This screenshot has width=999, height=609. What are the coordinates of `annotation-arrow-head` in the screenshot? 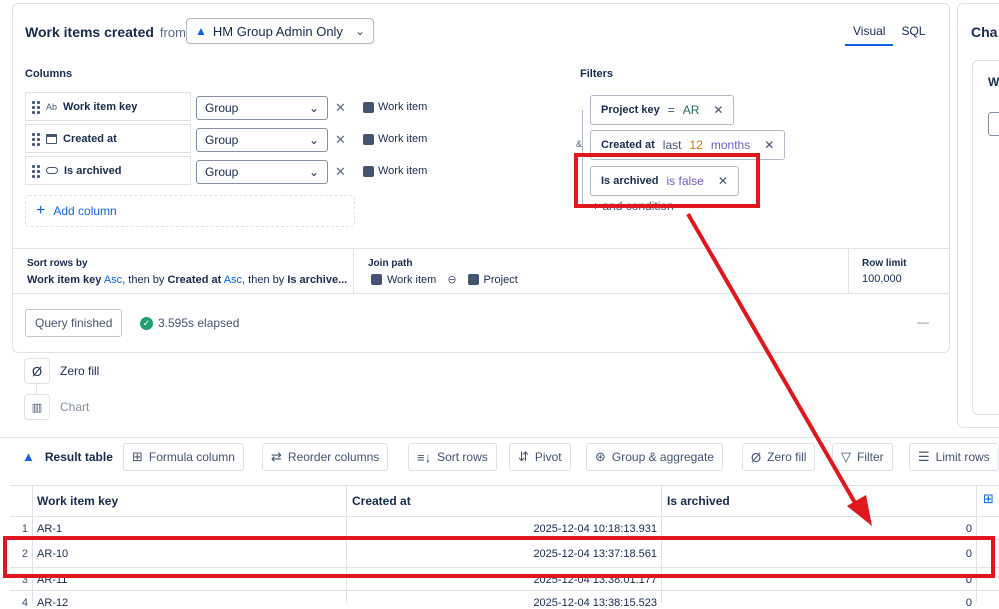 It's located at (859, 510).